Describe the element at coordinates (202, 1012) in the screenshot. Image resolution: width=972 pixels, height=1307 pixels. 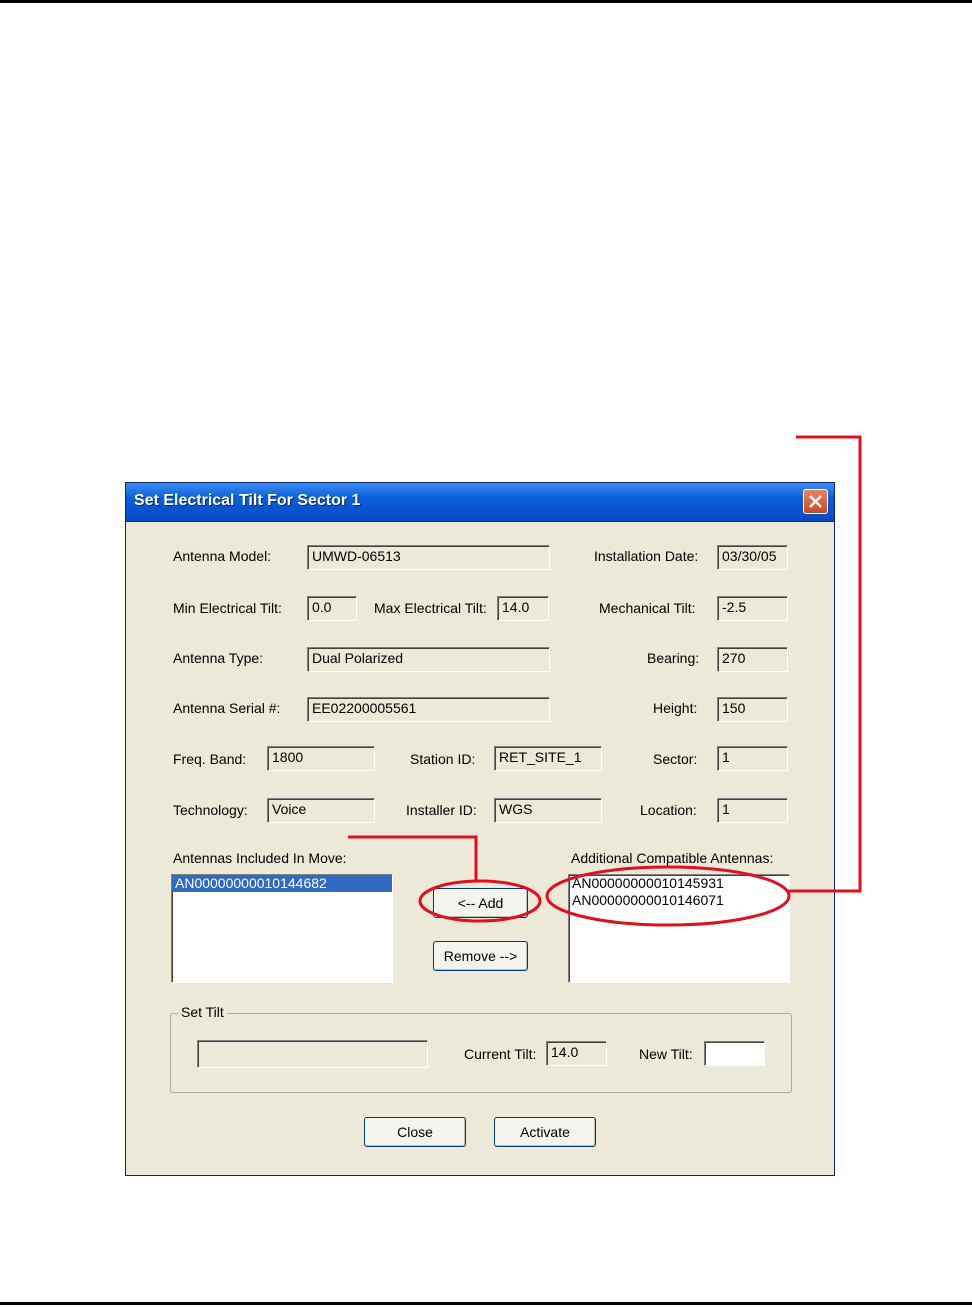
I see `set-tilt-group-title: Set Tilt` at that location.